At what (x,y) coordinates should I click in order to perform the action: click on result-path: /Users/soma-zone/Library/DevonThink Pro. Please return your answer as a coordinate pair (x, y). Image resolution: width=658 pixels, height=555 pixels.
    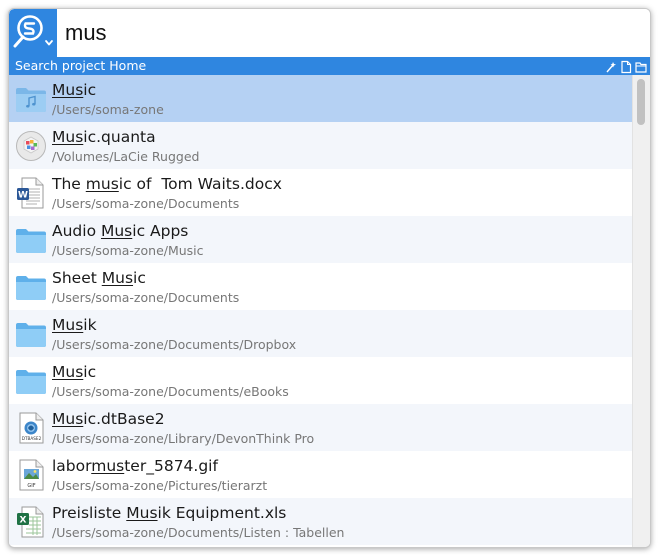
    Looking at the image, I should click on (183, 438).